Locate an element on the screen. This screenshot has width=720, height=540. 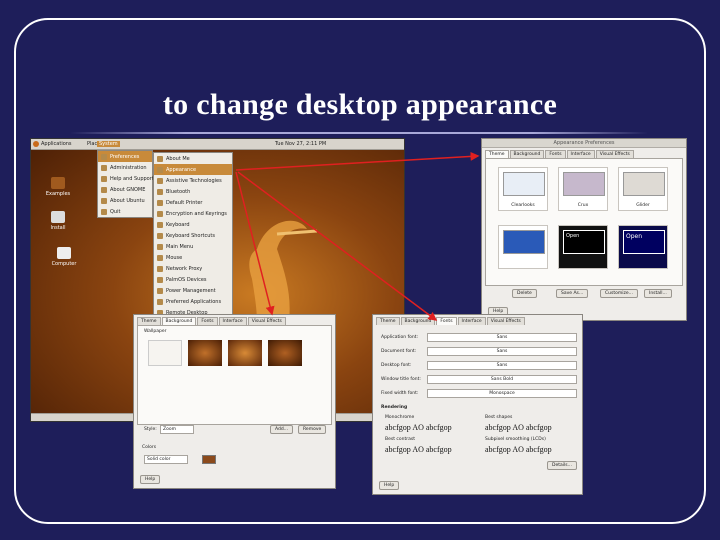
arrow-to-theme-window is located at coordinates (357, 161).